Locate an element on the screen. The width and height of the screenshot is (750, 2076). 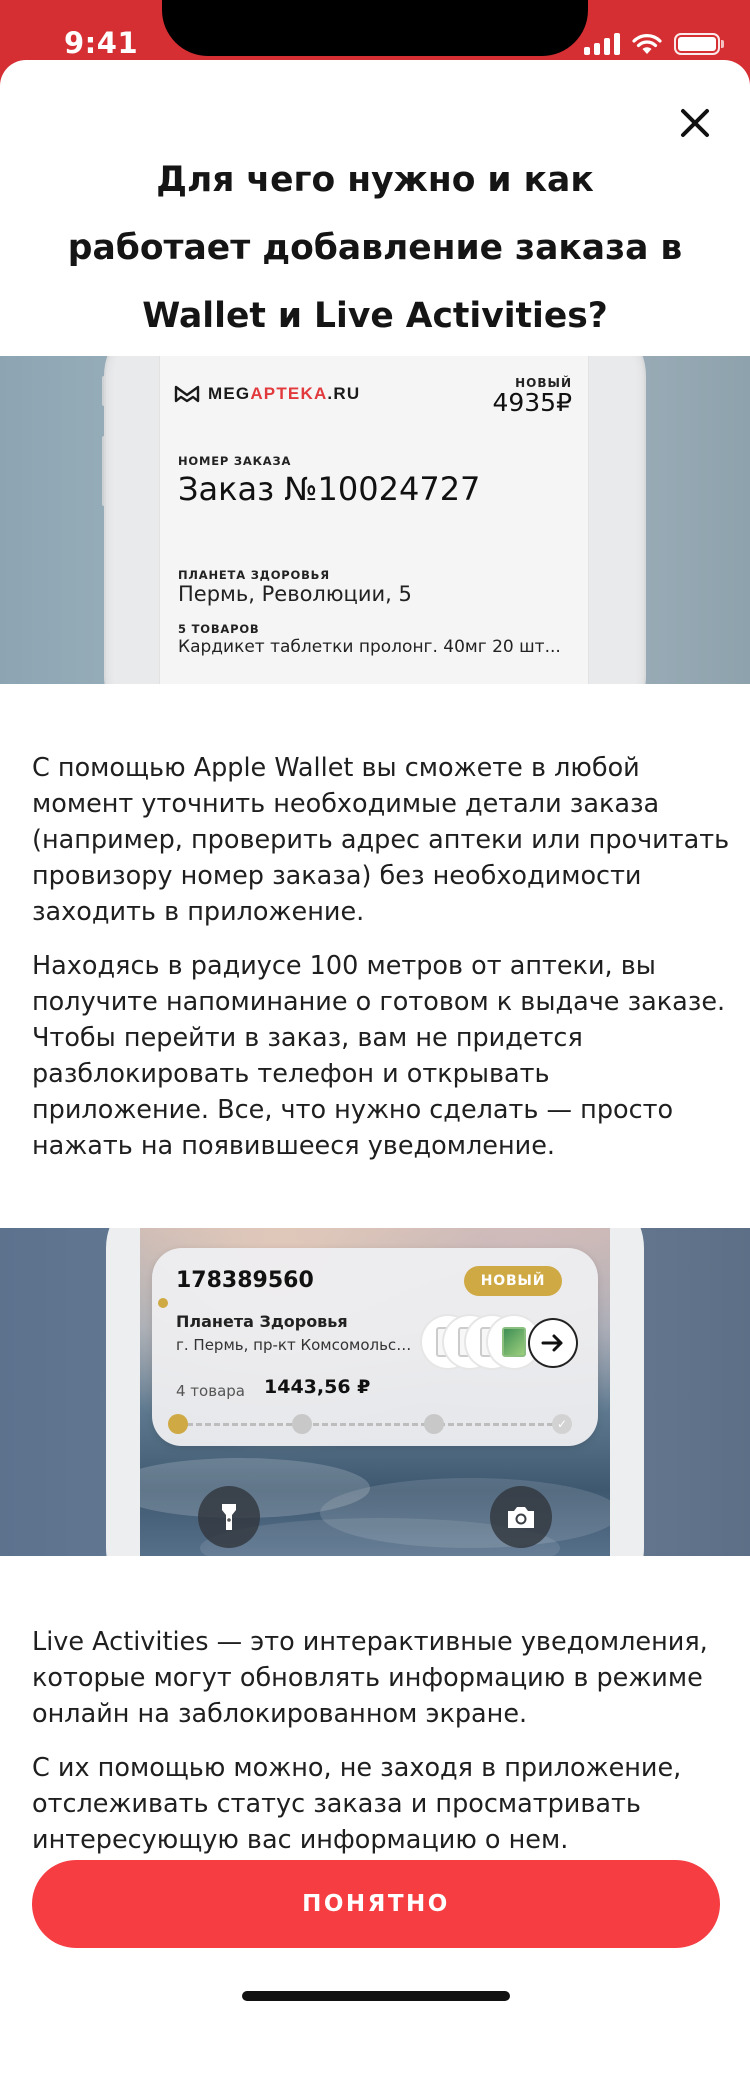
pass-order-title: Заказ №10024727 is located at coordinates (329, 489).